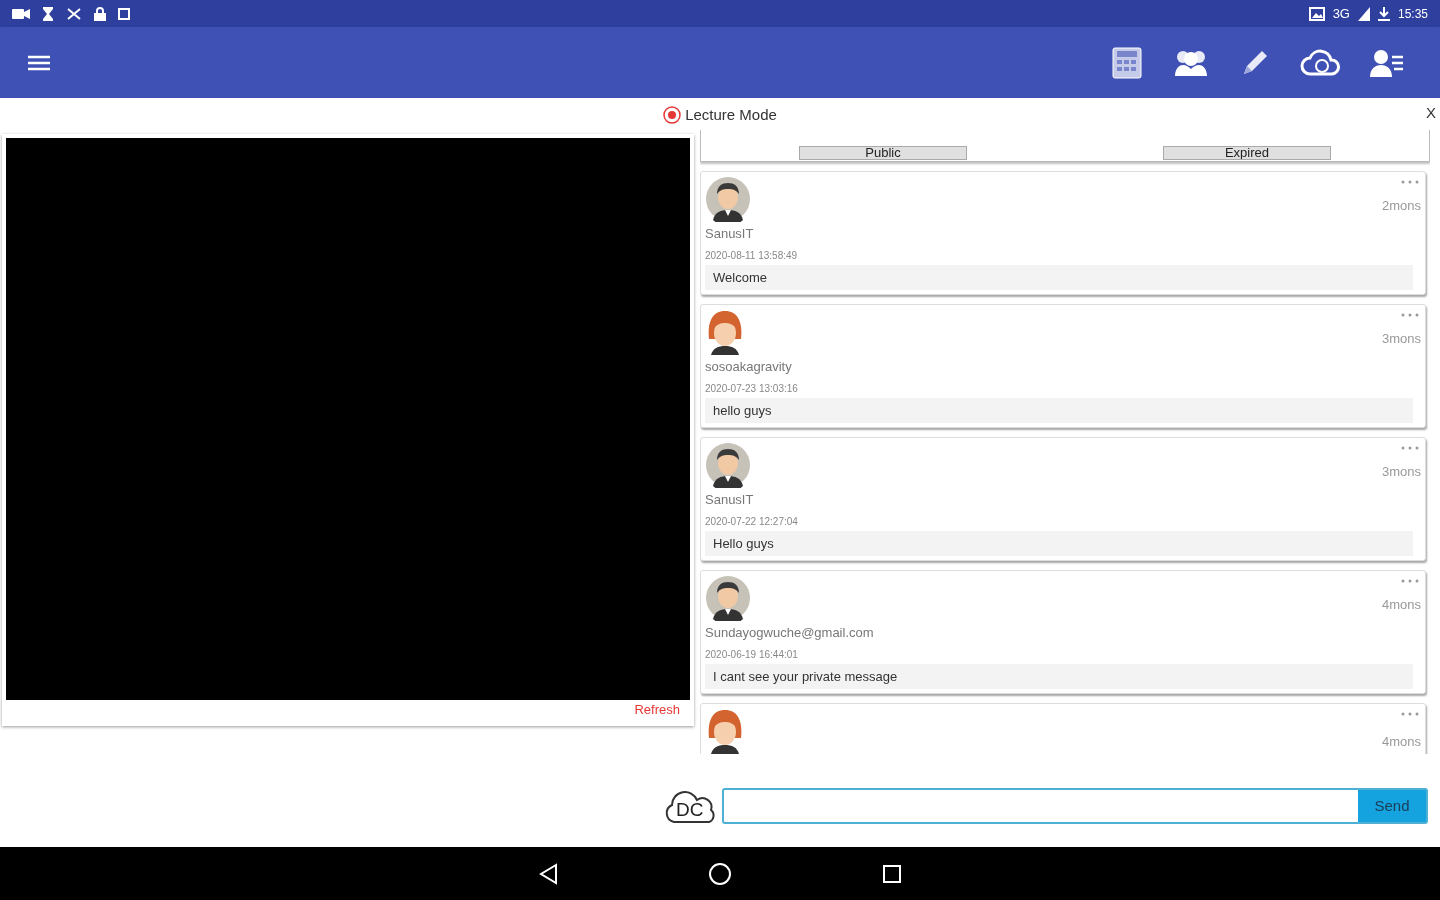 The height and width of the screenshot is (900, 1440). What do you see at coordinates (1059, 543) in the screenshot?
I see `post-message: Hello guys` at bounding box center [1059, 543].